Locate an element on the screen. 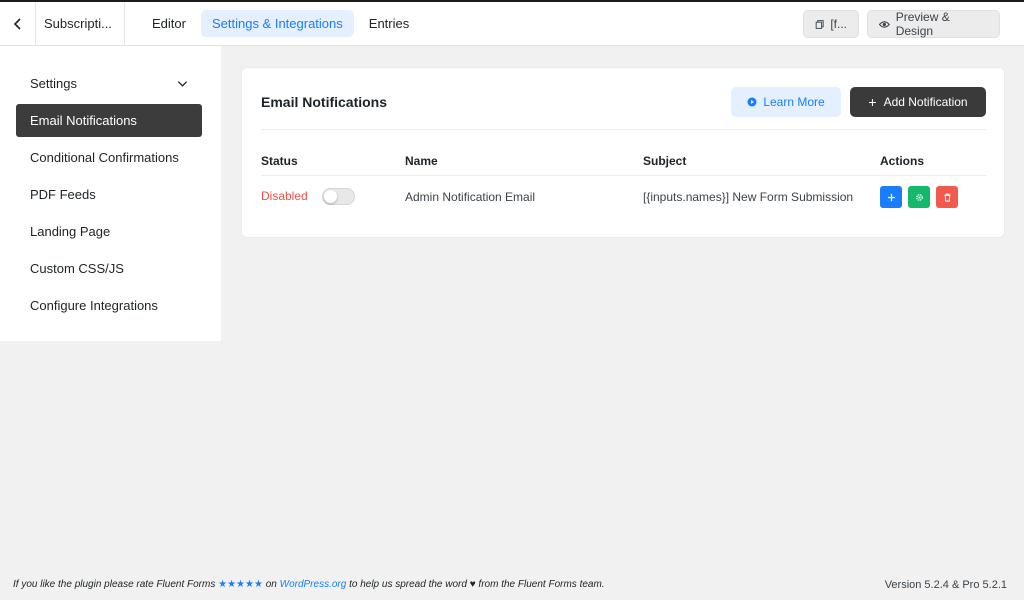 The width and height of the screenshot is (1024, 600). plus-icon: + is located at coordinates (872, 102).